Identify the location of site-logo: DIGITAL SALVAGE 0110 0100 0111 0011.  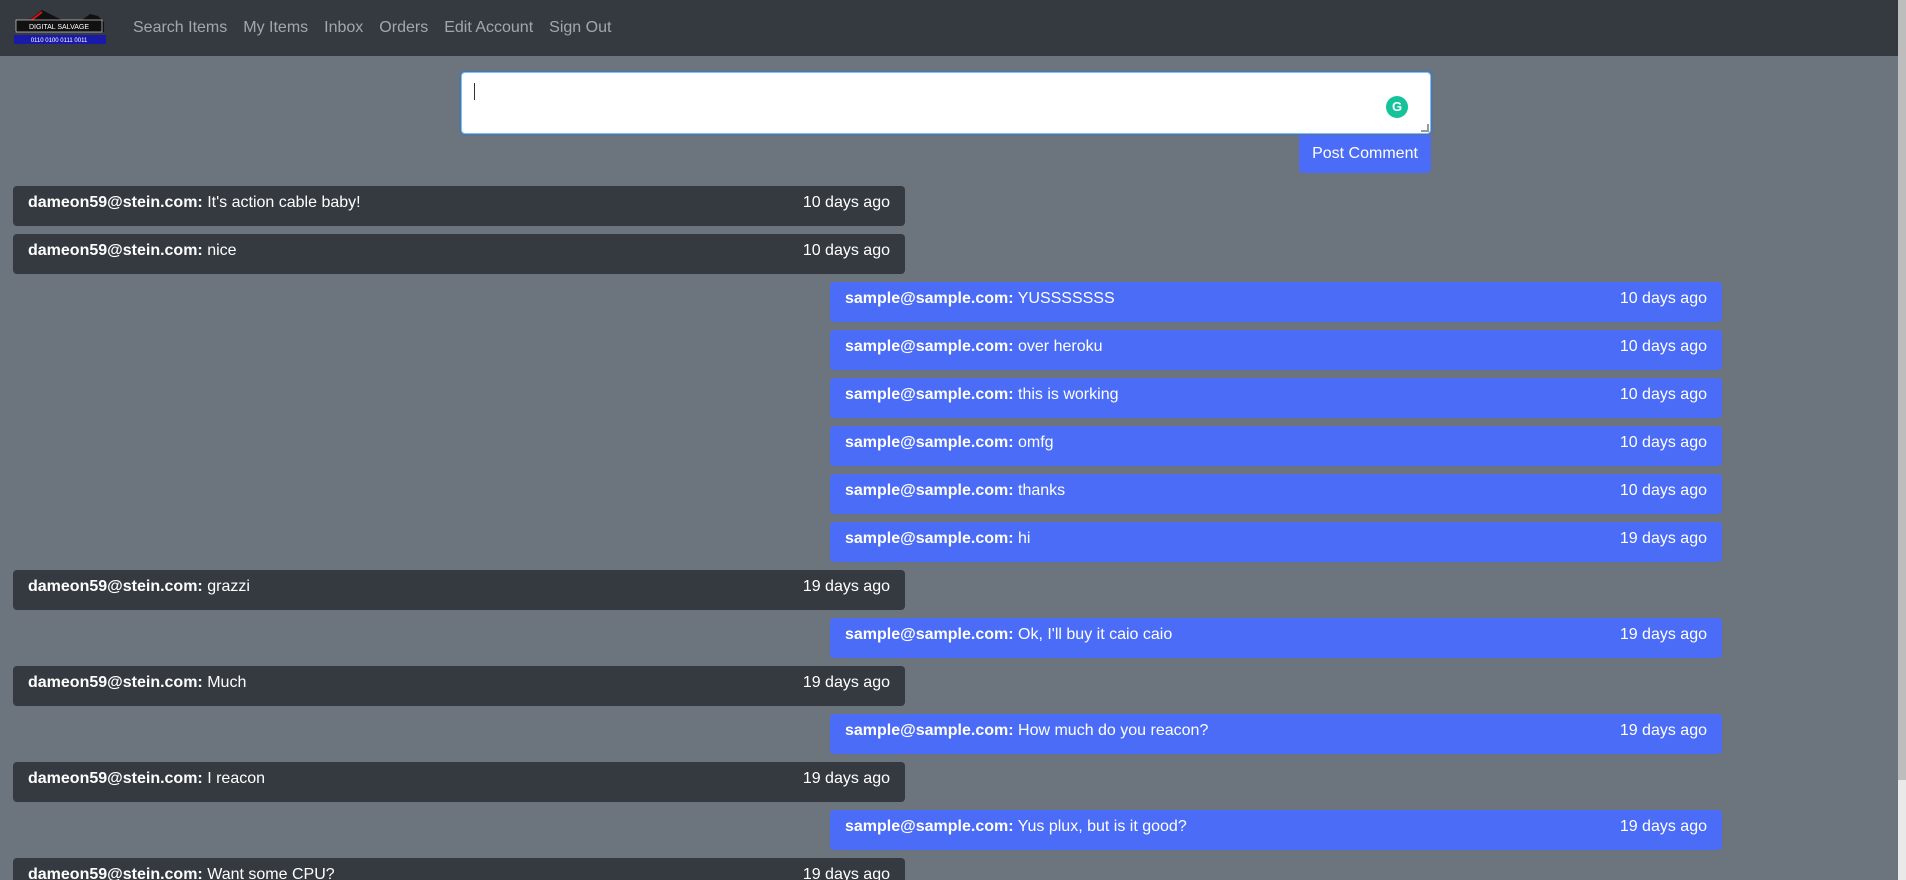
(60, 26).